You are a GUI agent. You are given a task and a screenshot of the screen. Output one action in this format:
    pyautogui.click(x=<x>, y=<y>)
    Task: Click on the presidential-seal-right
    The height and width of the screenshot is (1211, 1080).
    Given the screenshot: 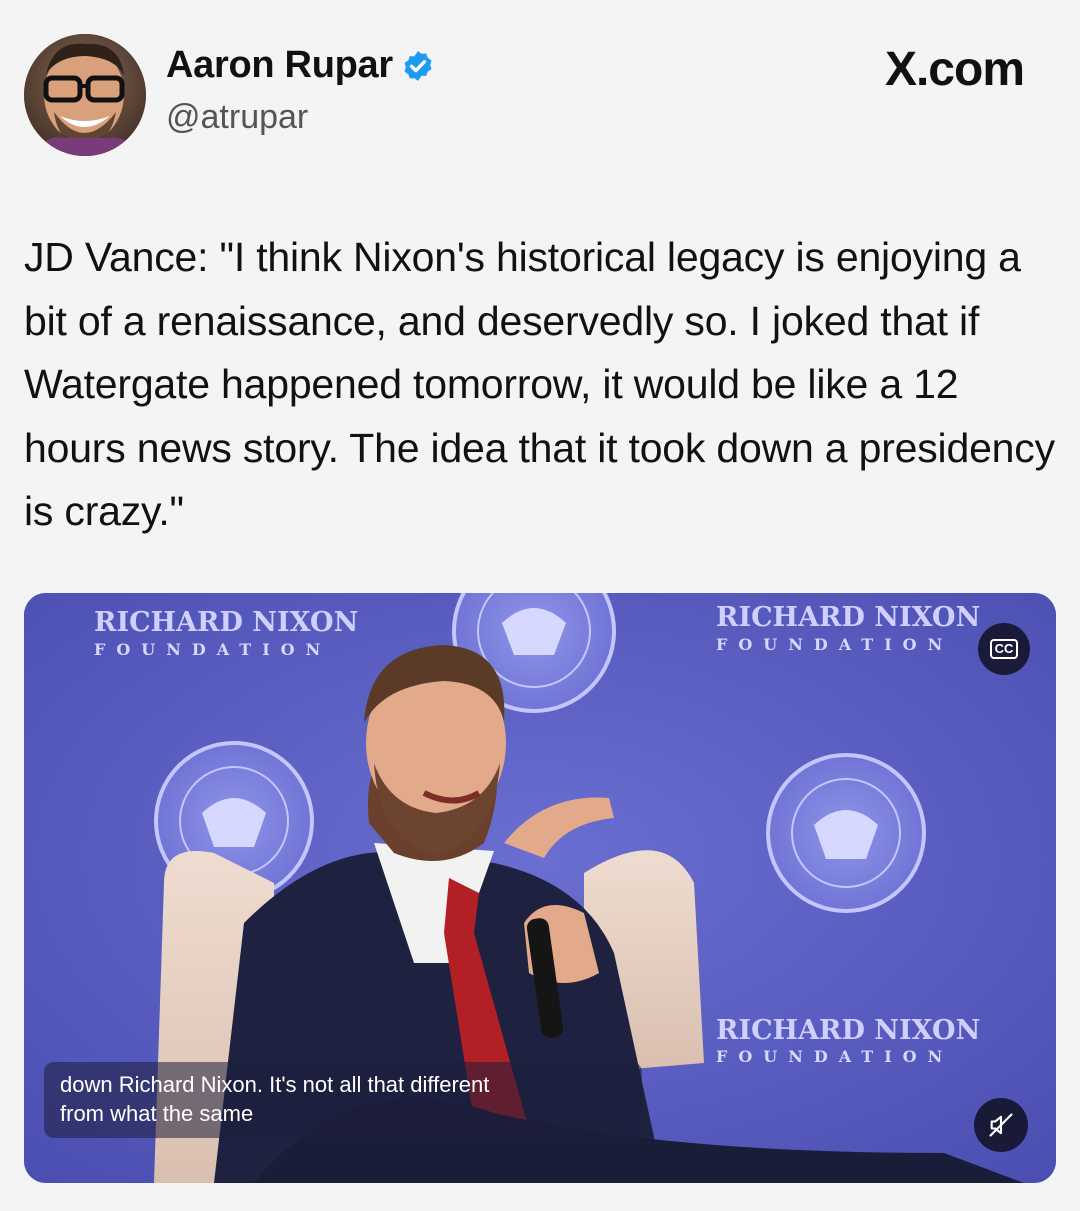 What is the action you would take?
    pyautogui.click(x=846, y=833)
    